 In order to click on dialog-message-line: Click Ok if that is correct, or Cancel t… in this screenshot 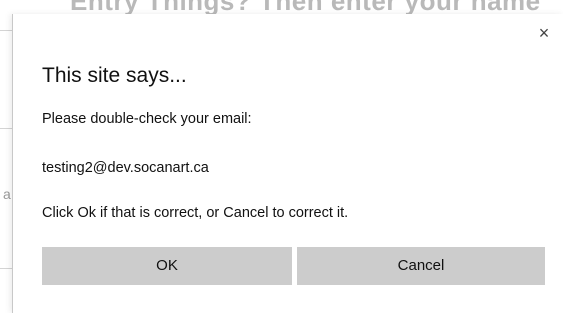, I will do `click(195, 213)`.